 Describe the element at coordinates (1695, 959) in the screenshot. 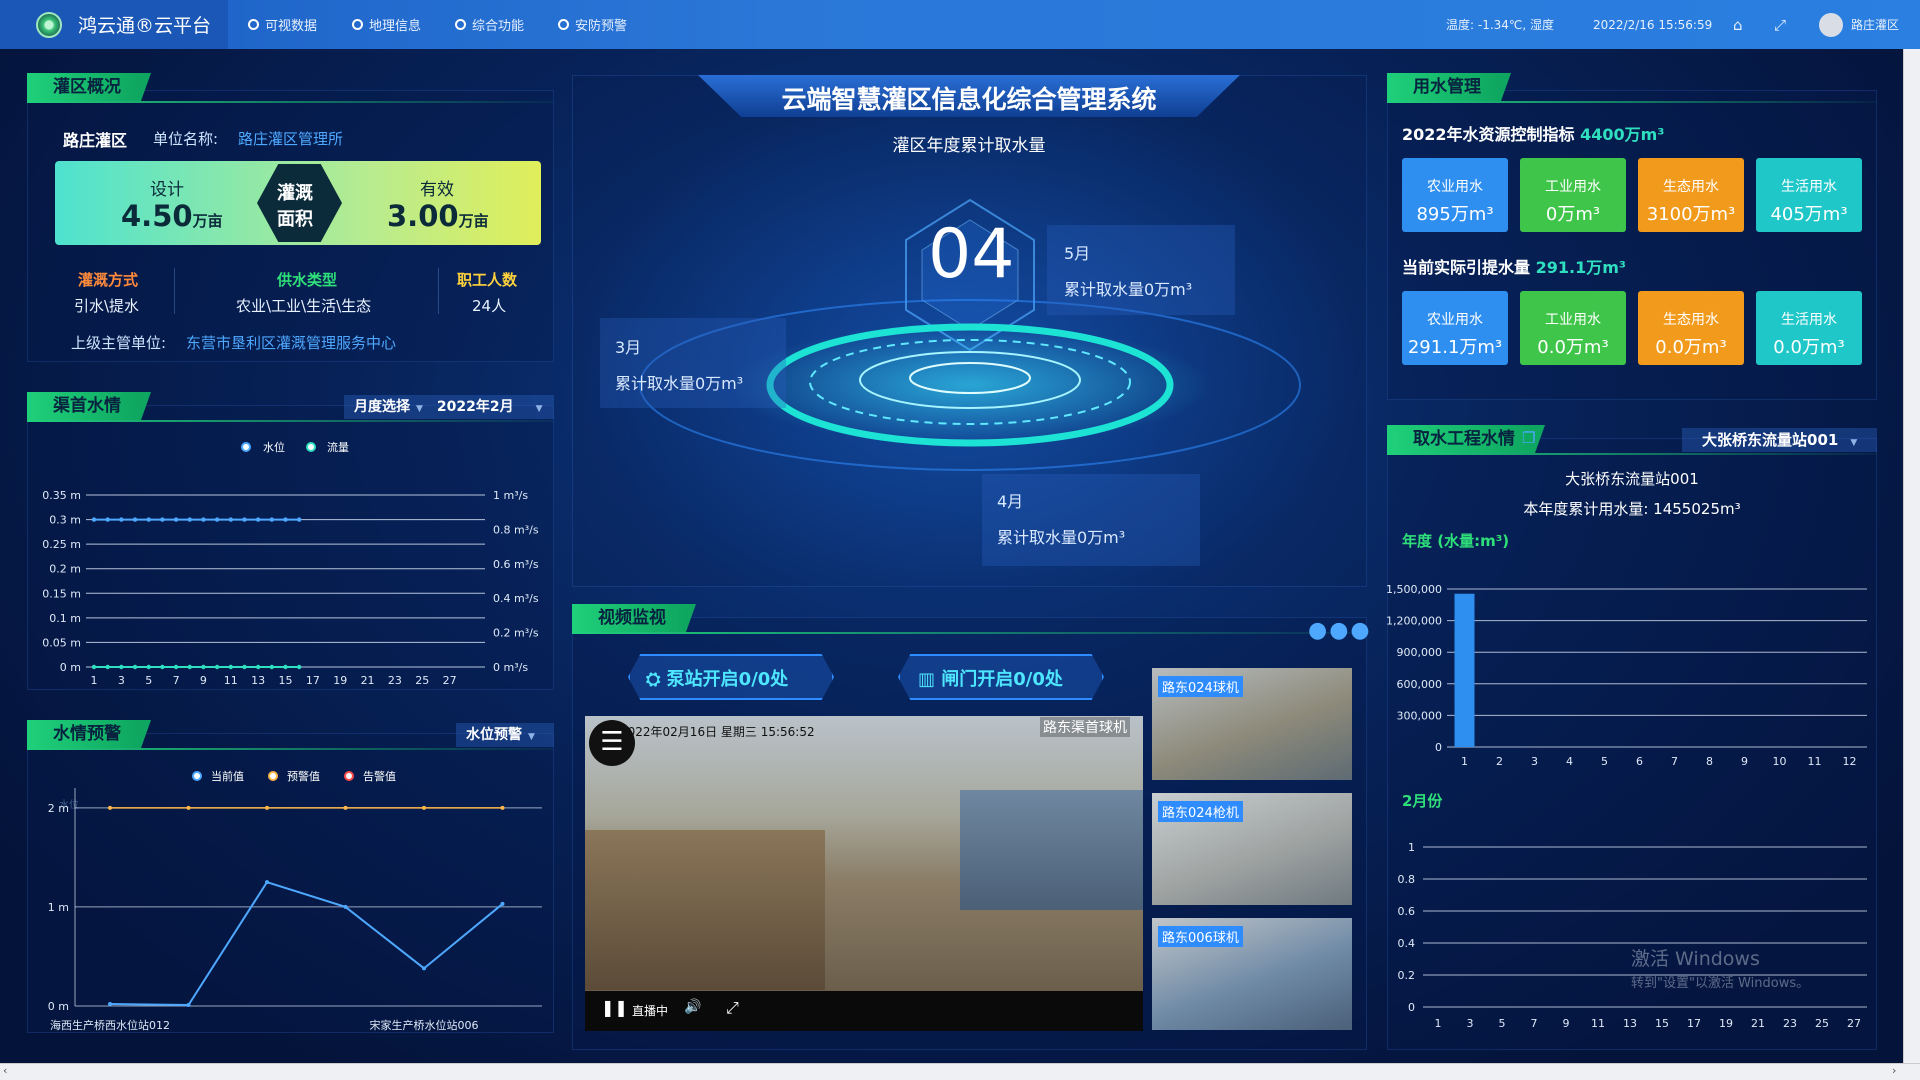

I see `activation-title: 激活 Windows` at that location.